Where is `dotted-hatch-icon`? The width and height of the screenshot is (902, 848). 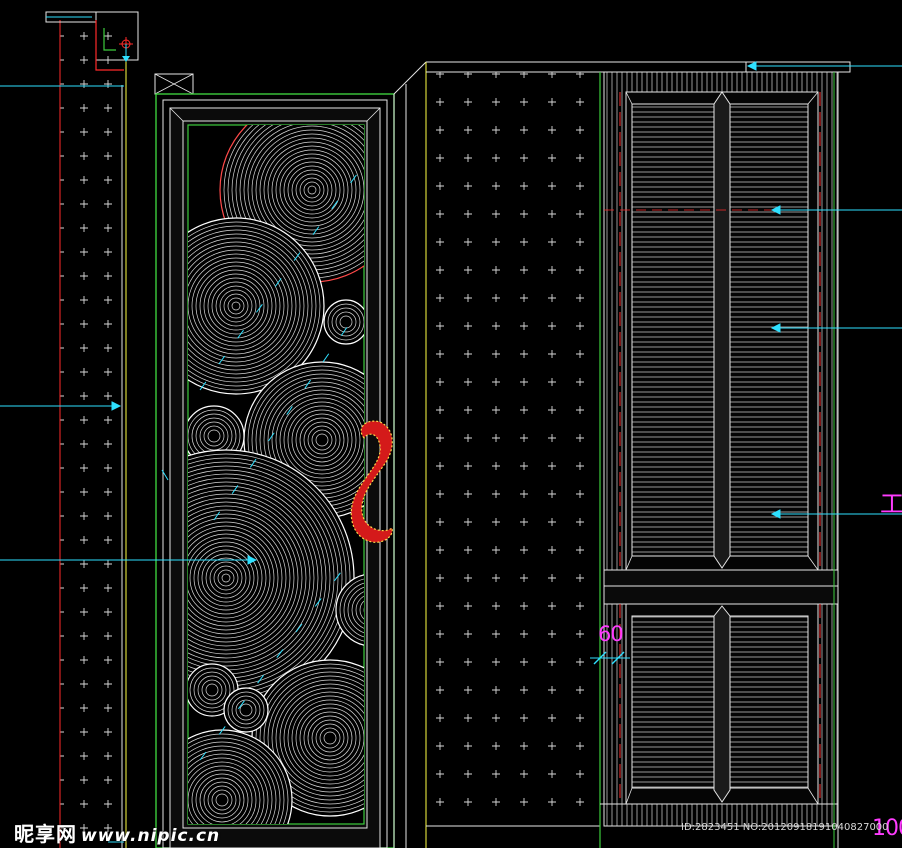 dotted-hatch-icon is located at coordinates (91, 434).